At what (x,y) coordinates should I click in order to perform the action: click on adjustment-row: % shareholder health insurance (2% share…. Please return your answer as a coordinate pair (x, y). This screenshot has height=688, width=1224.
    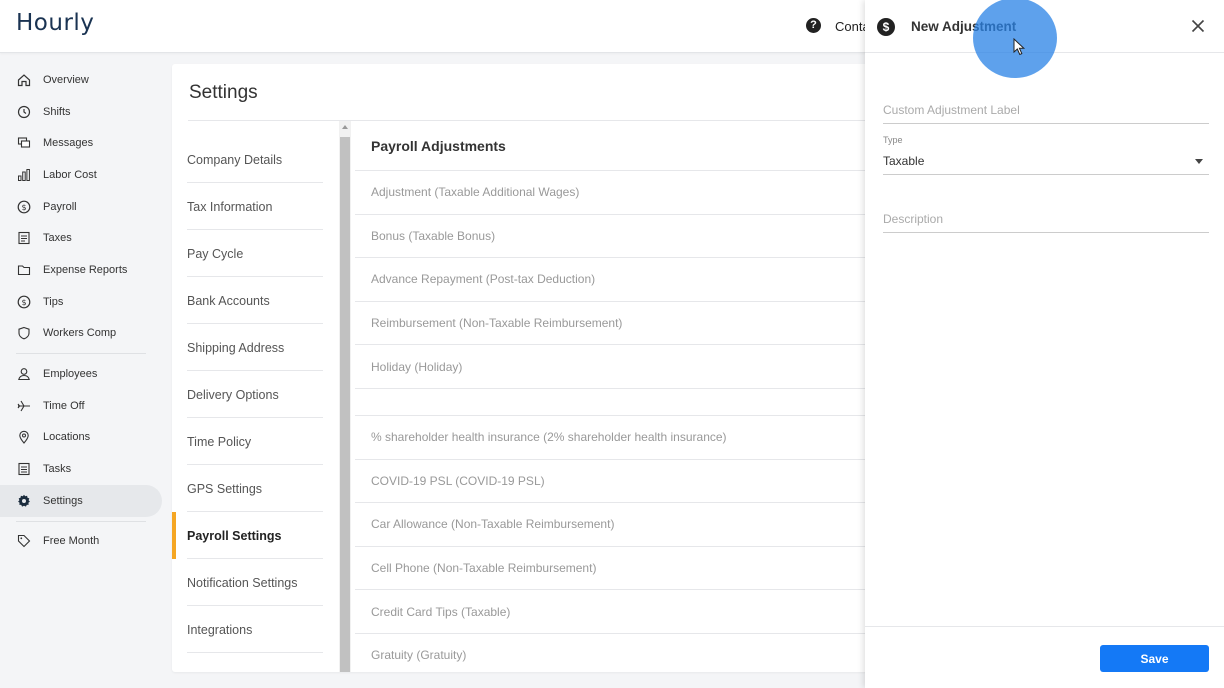
    Looking at the image, I should click on (613, 438).